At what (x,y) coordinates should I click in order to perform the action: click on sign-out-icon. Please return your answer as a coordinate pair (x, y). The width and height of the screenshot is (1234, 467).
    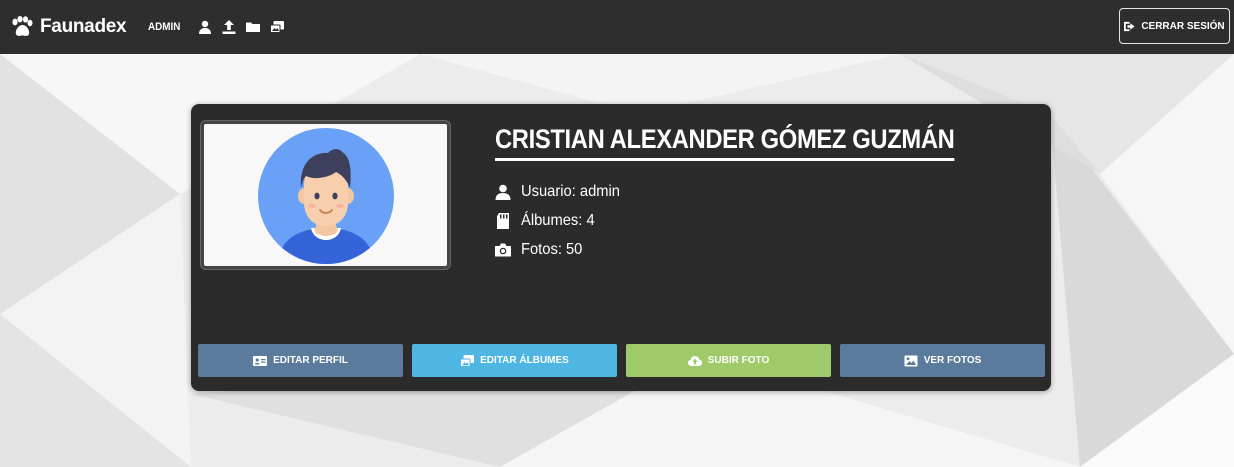
    Looking at the image, I should click on (1129, 26).